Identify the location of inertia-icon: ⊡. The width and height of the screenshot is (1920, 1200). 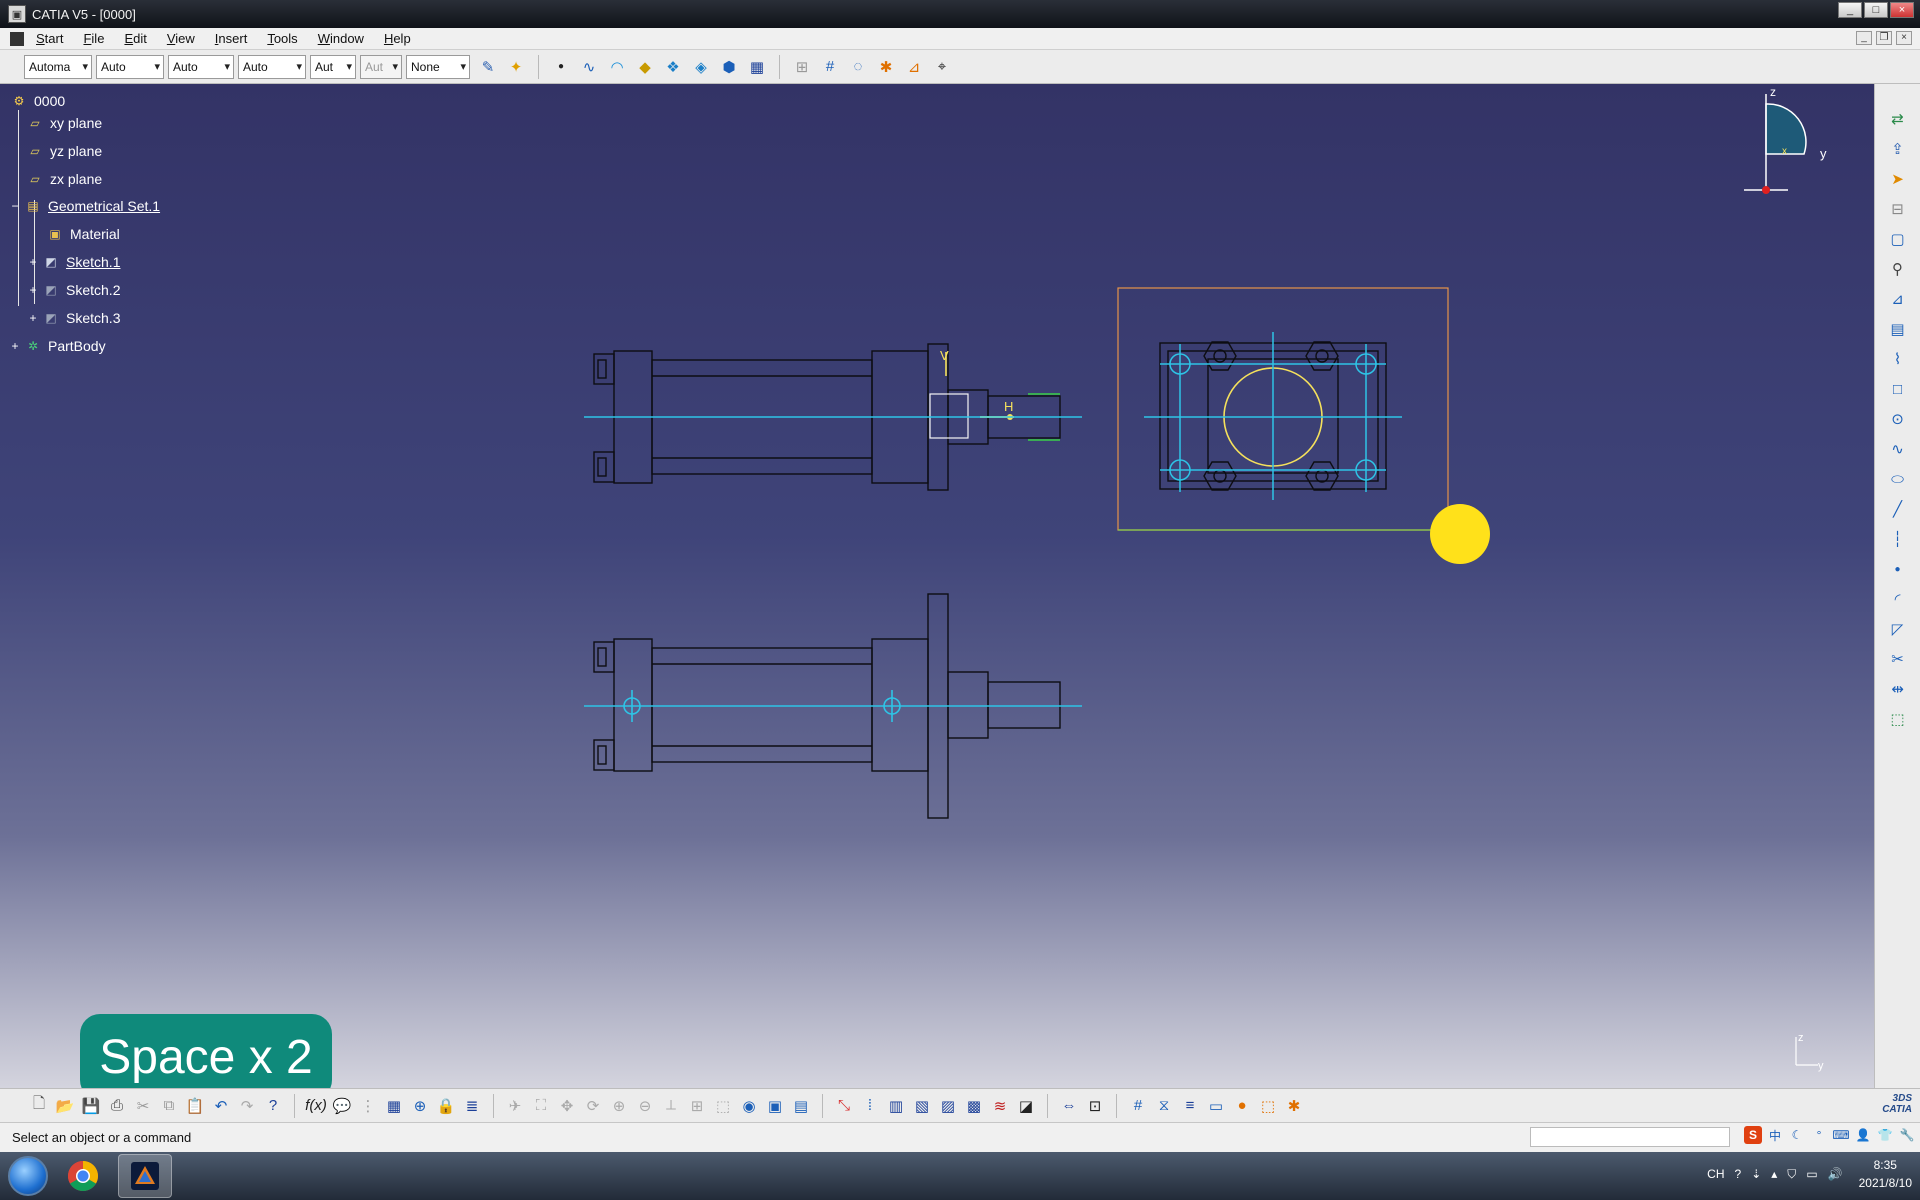
(1095, 1106).